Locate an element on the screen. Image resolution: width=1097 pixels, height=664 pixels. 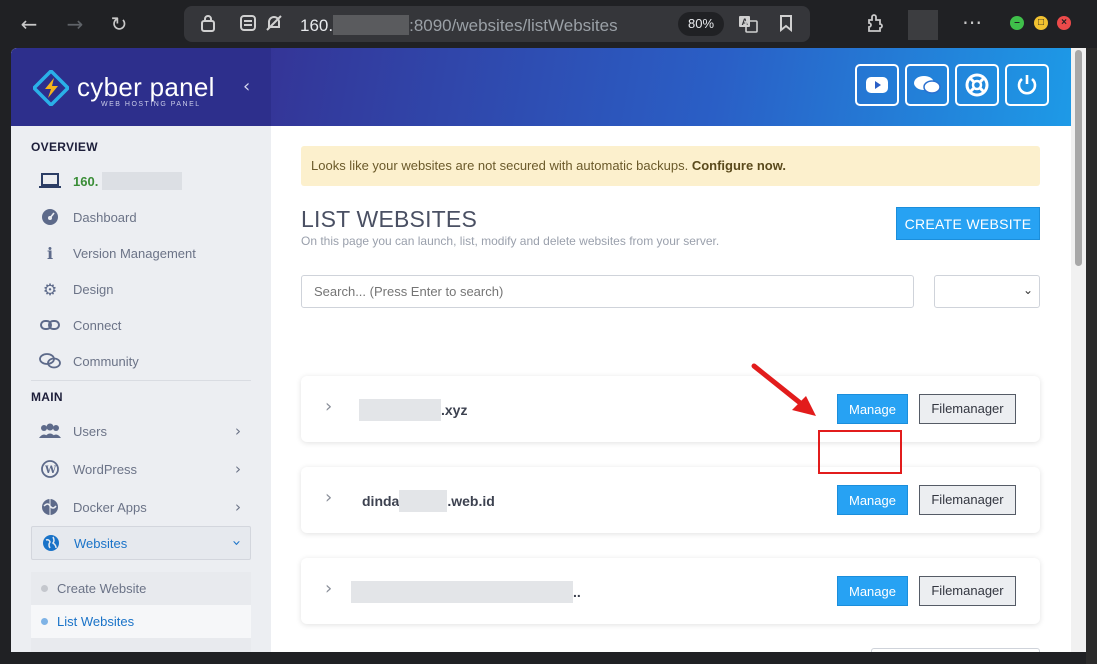
highlight-box is located at coordinates (860, 452).